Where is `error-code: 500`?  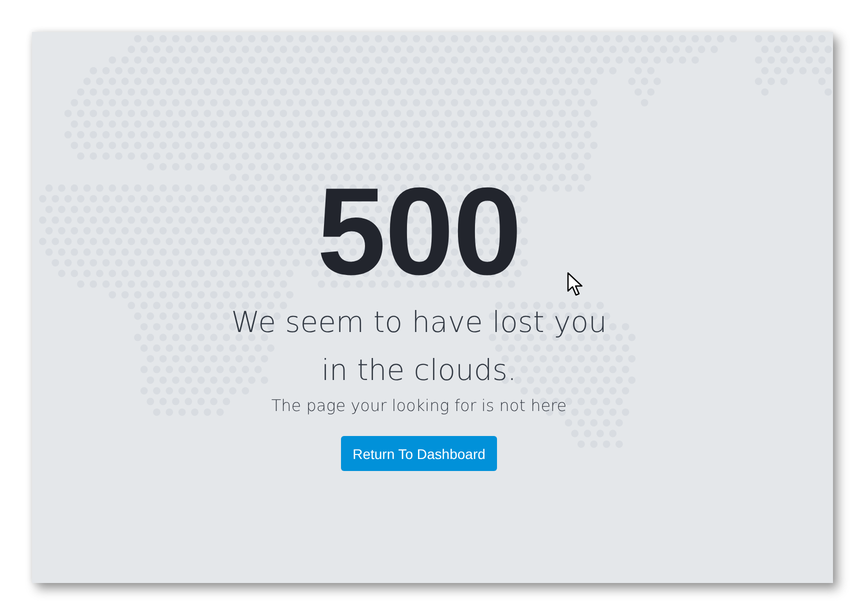 error-code: 500 is located at coordinates (419, 232).